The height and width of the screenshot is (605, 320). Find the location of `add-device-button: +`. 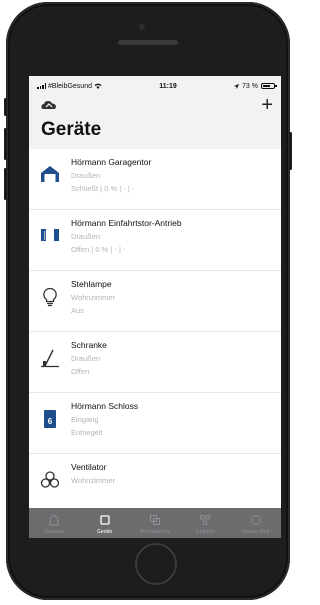

add-device-button: + is located at coordinates (267, 105).